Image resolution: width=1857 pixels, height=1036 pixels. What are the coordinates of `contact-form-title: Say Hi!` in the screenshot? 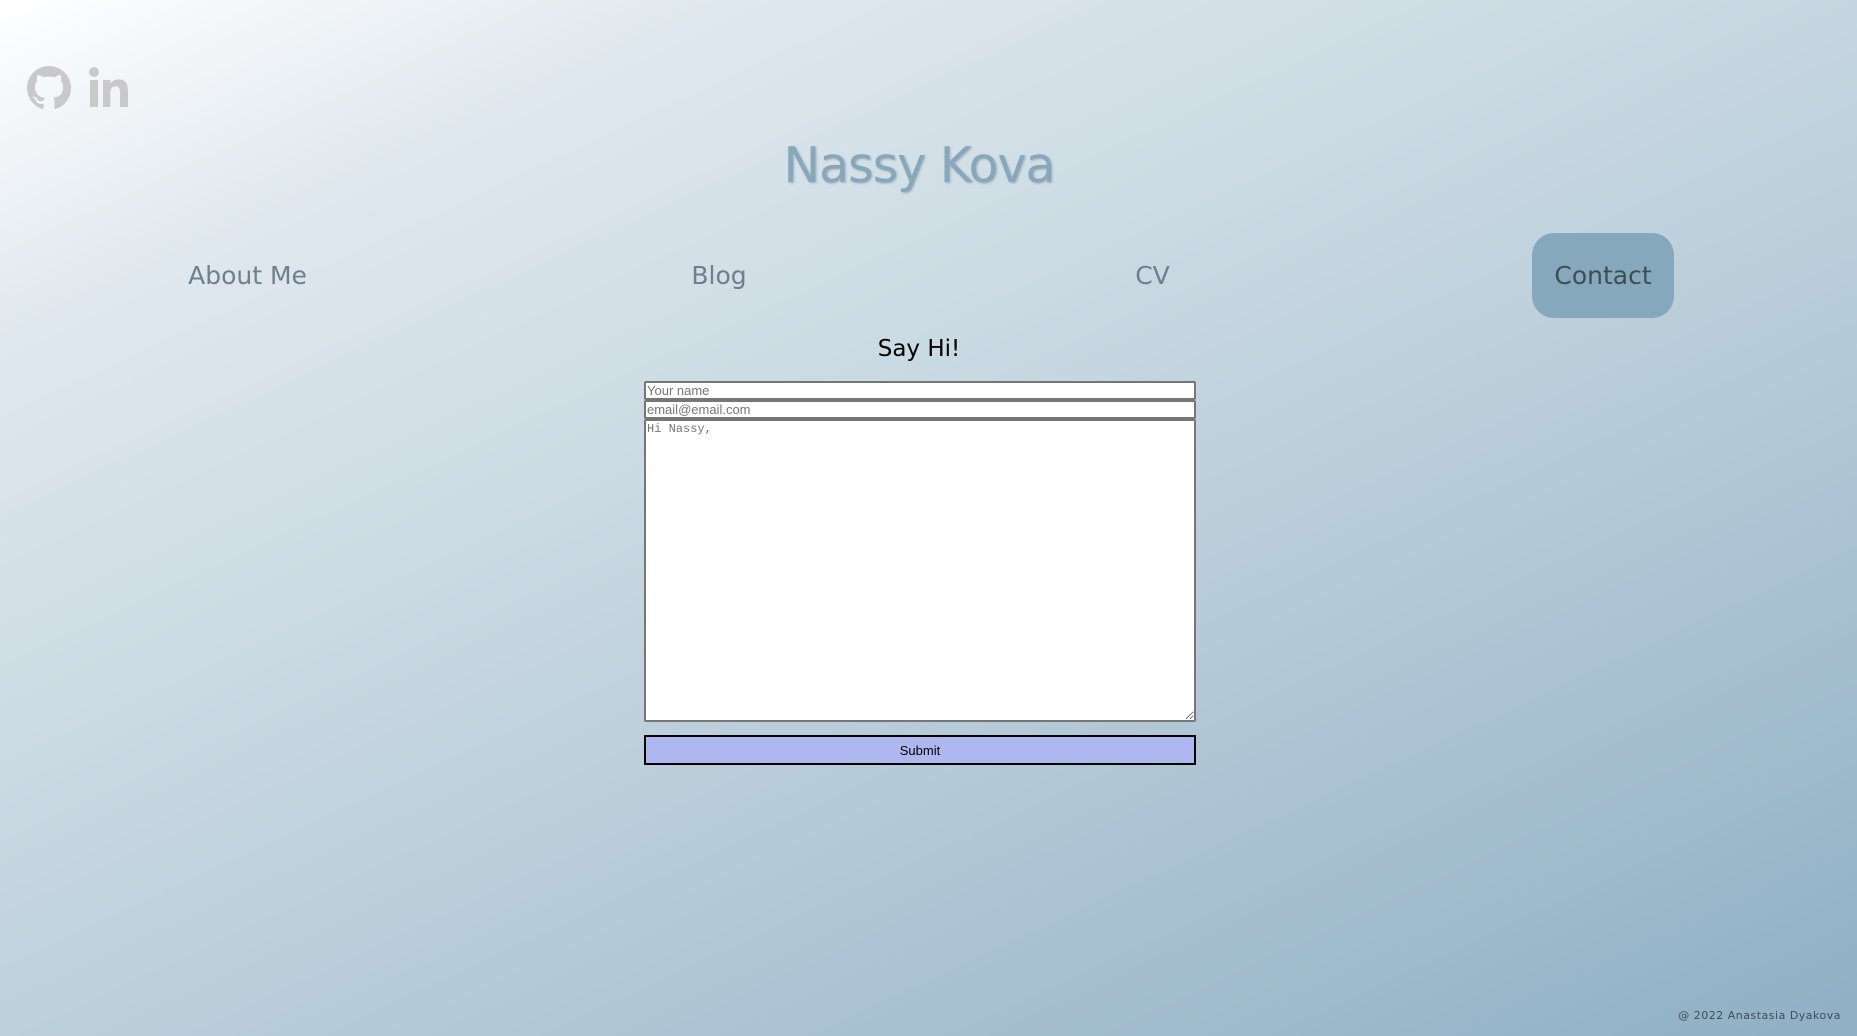 It's located at (919, 349).